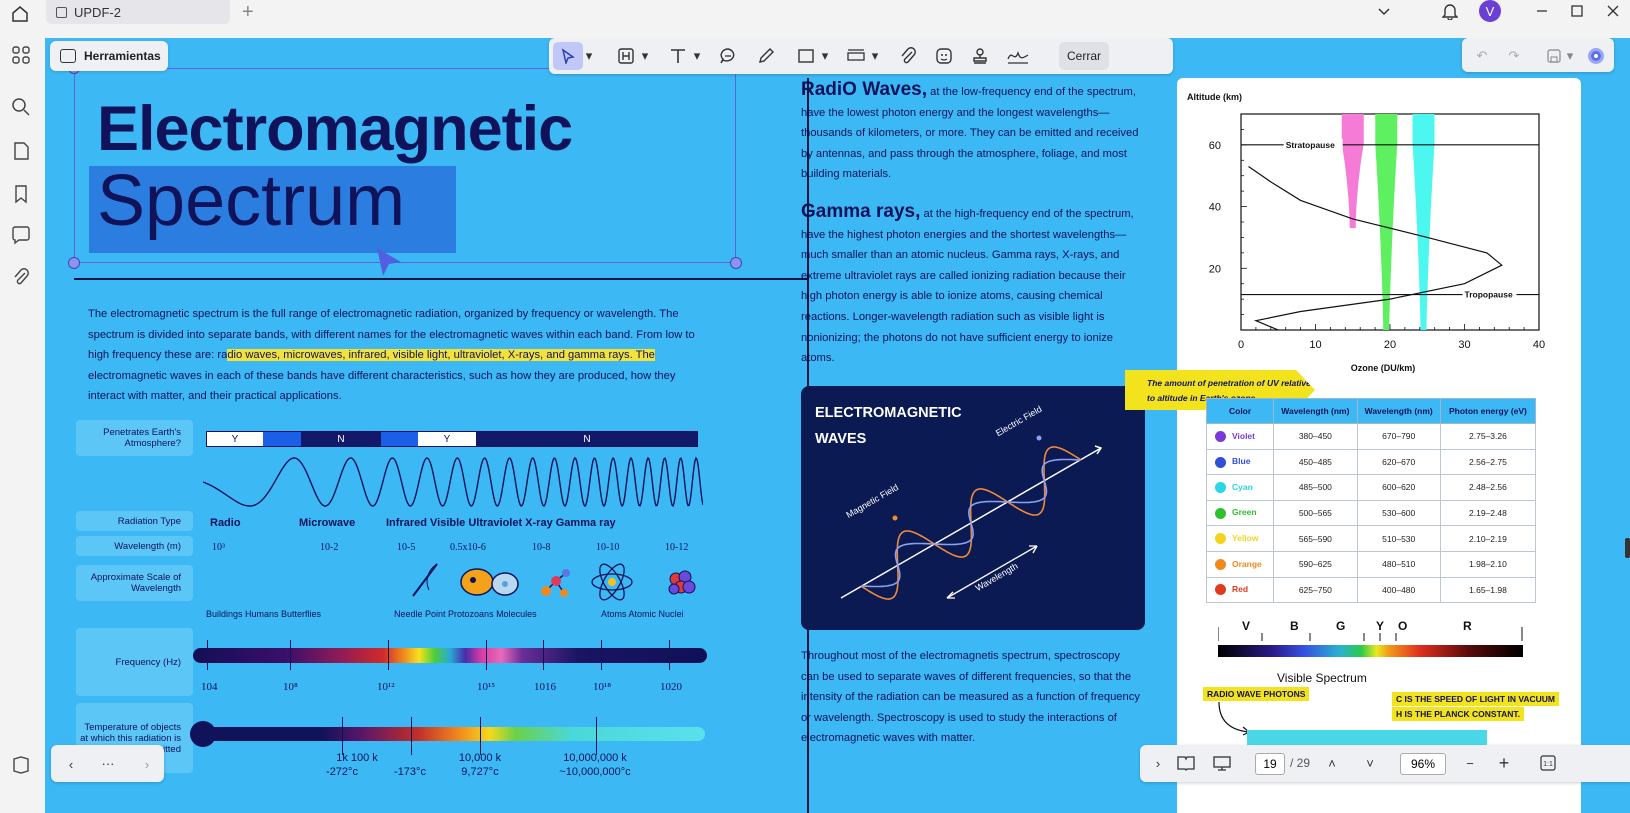 The width and height of the screenshot is (1630, 813). What do you see at coordinates (980, 56) in the screenshot?
I see `stamp-tool-button` at bounding box center [980, 56].